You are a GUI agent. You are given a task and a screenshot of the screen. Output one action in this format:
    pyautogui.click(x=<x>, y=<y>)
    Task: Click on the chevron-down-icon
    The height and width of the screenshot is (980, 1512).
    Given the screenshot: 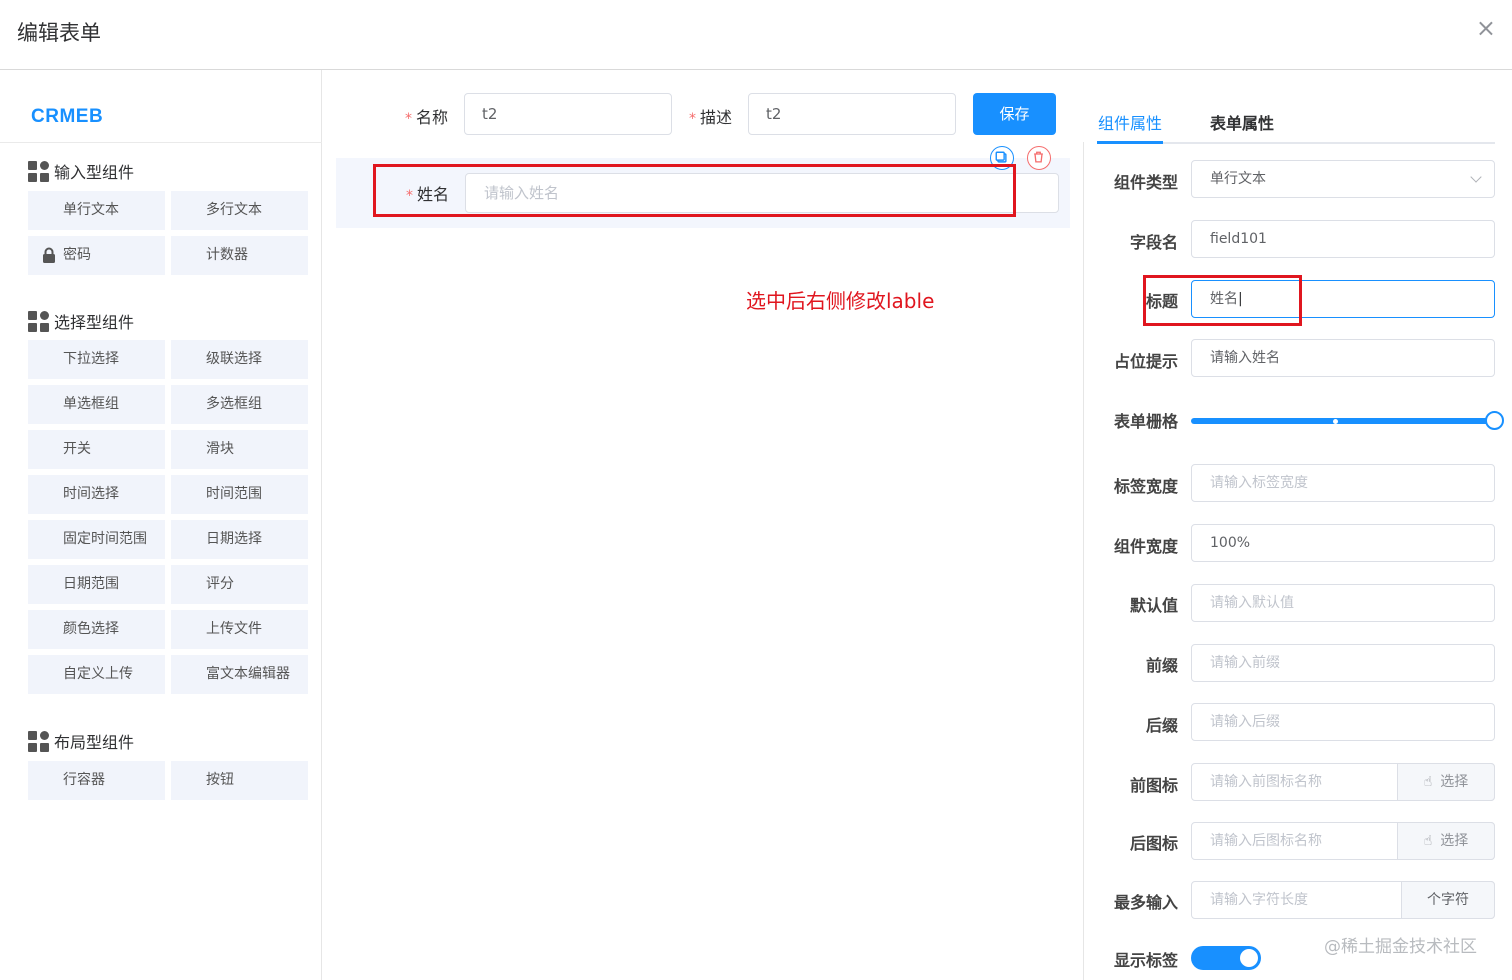 What is the action you would take?
    pyautogui.click(x=1476, y=177)
    